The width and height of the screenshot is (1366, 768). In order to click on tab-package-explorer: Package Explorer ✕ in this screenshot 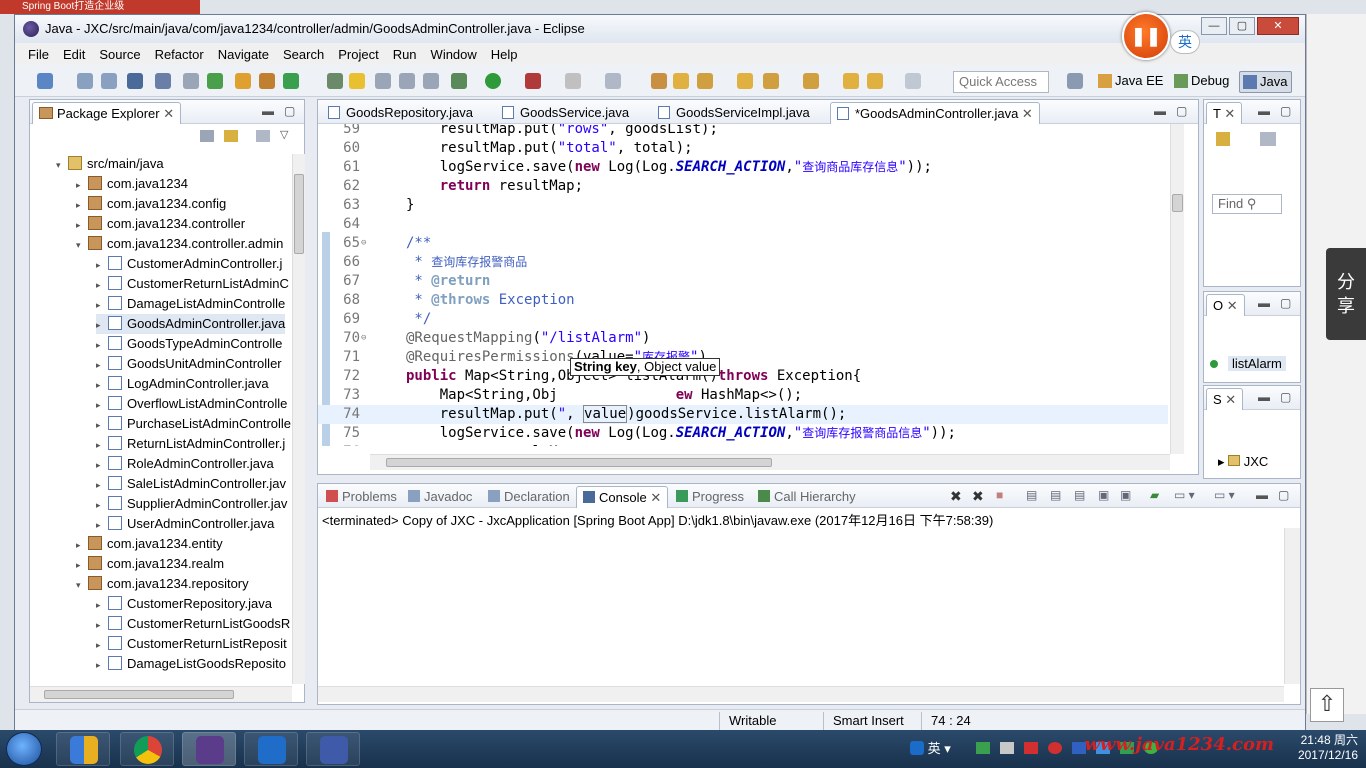, I will do `click(107, 113)`.